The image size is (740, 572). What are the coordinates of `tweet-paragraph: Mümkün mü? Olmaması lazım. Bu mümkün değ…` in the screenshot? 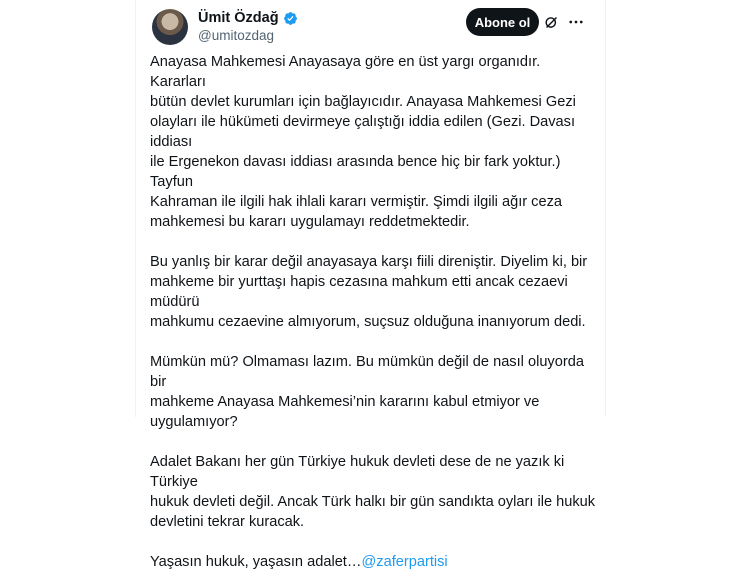 It's located at (367, 392).